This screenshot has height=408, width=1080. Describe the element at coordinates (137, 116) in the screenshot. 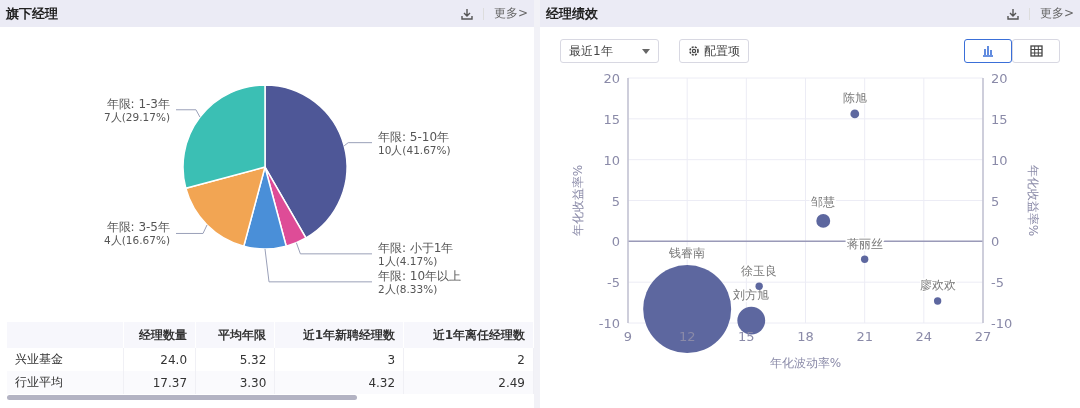

I see `slice-value: 7人(29.17%)` at that location.